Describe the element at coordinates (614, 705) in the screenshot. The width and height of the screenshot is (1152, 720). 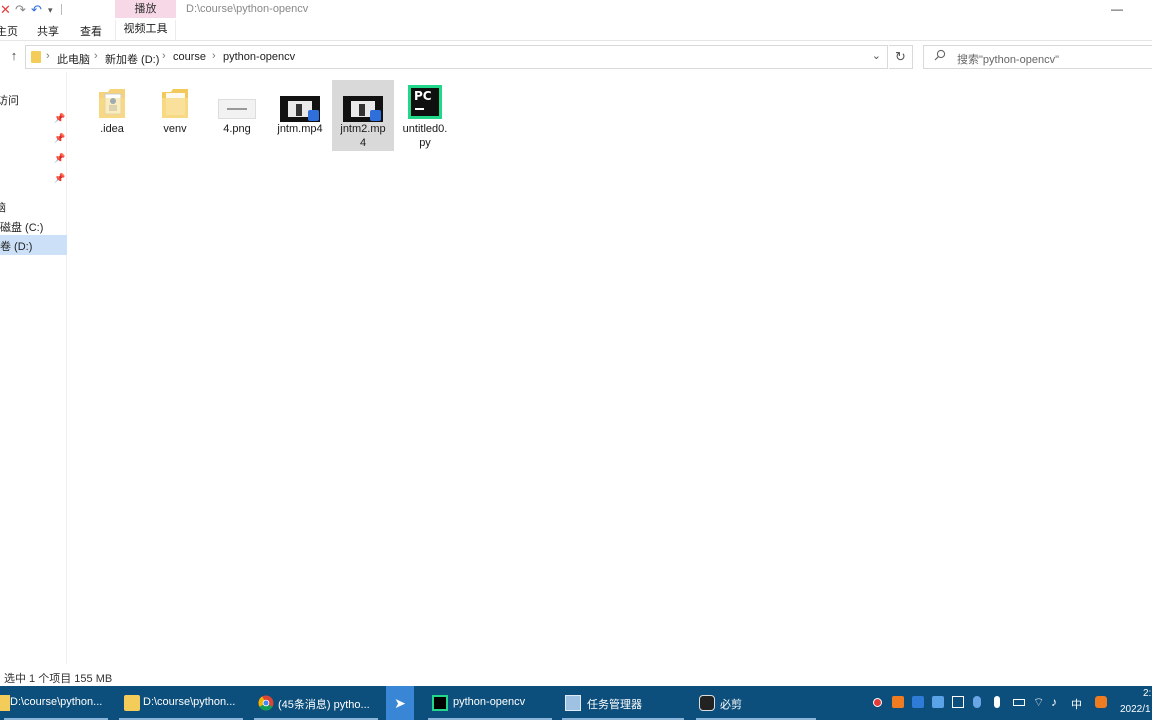
I see `taskbar-label: 任务管理器` at that location.